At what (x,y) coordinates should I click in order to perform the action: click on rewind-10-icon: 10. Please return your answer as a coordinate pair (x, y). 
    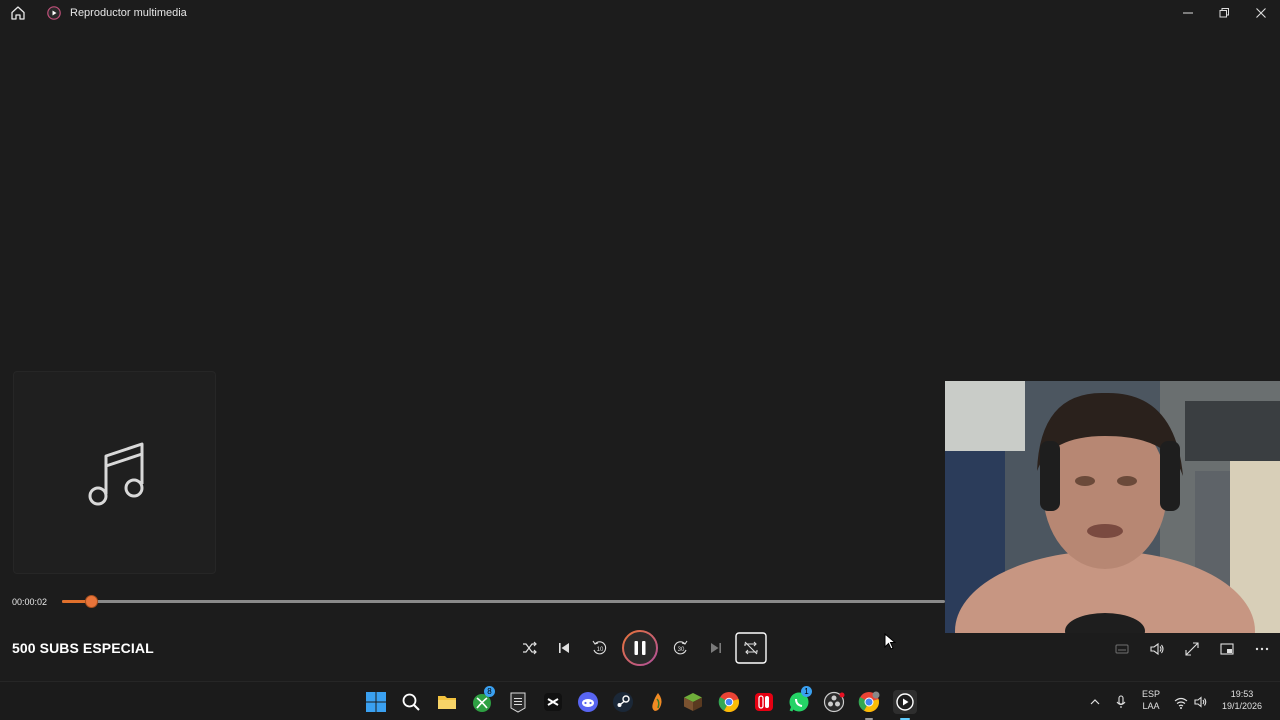
    Looking at the image, I should click on (599, 647).